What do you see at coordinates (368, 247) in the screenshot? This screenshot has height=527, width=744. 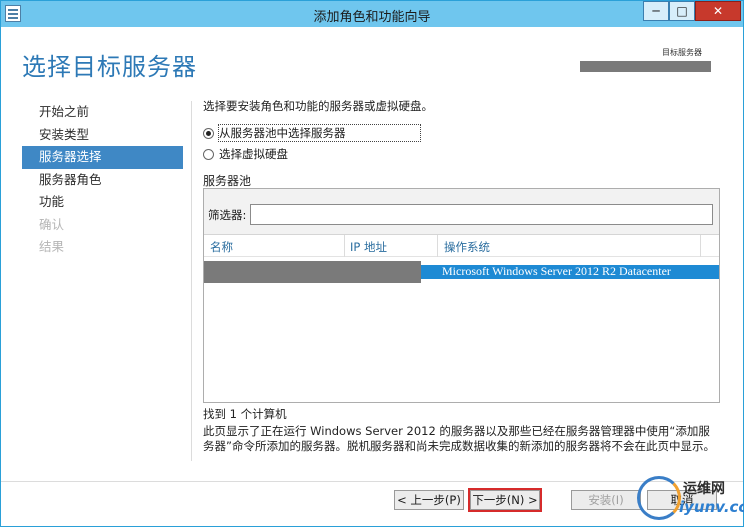 I see `column-header-ip: IP 地址` at bounding box center [368, 247].